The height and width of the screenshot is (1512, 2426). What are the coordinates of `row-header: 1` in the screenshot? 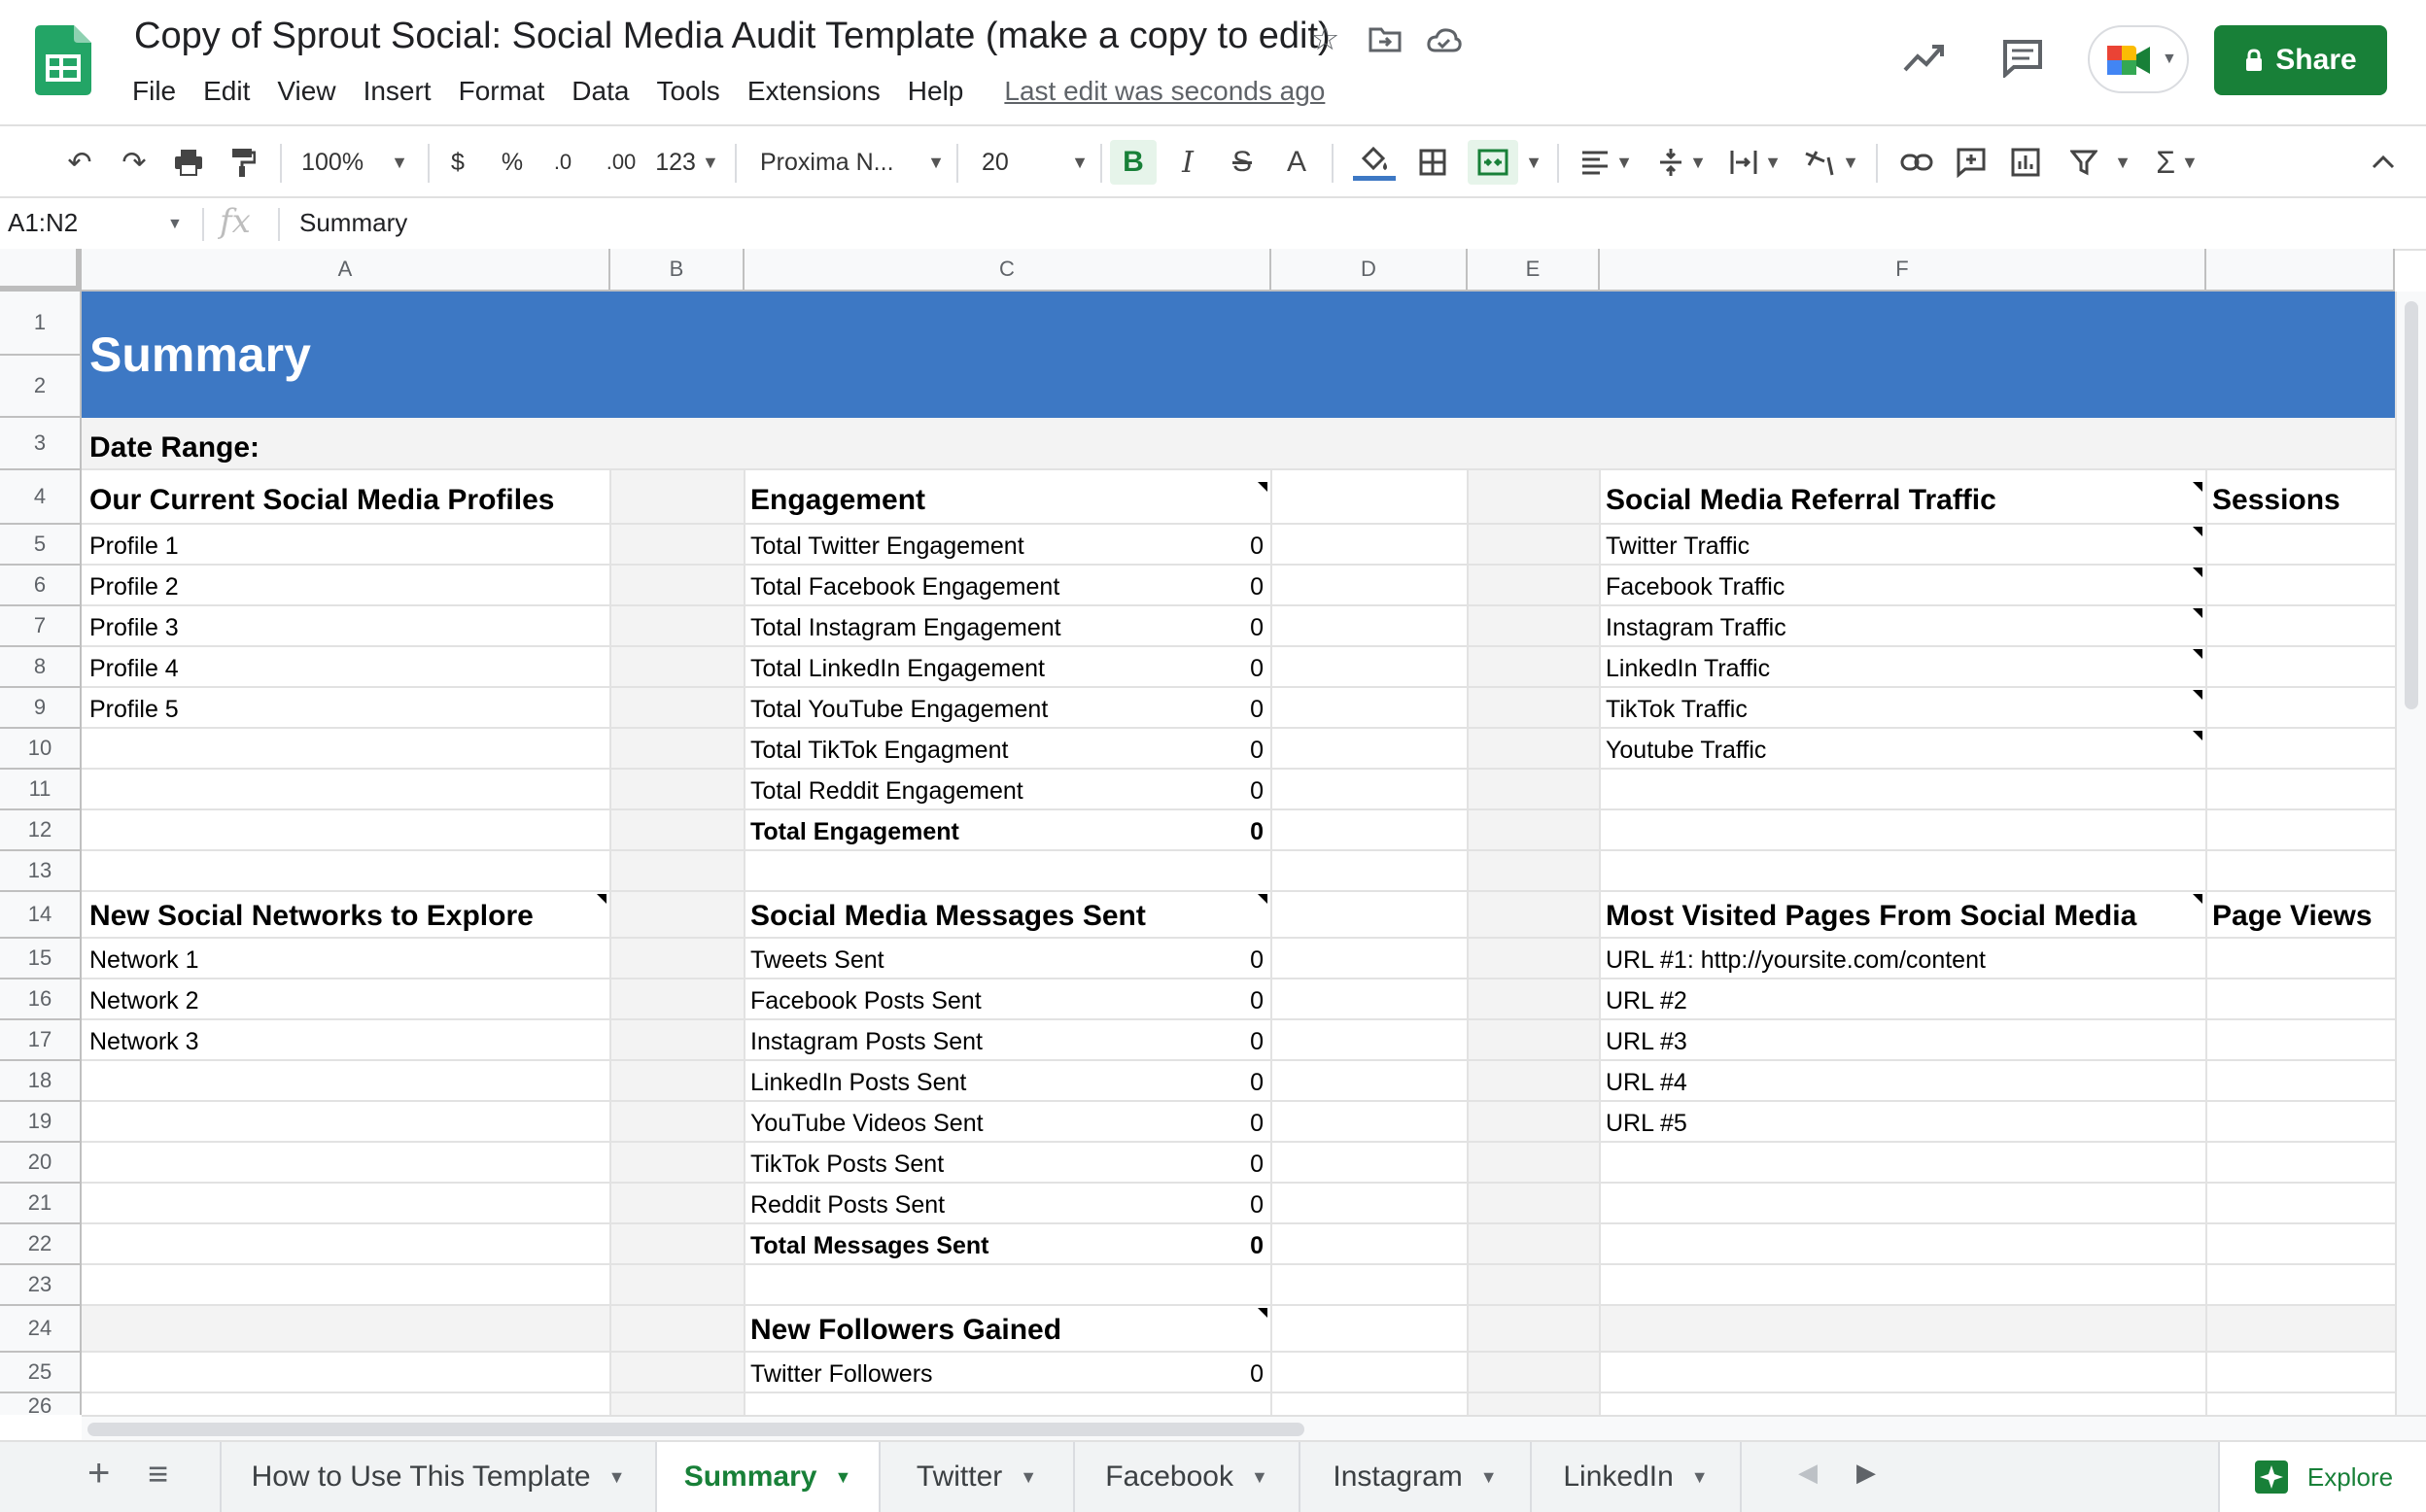 It's located at (41, 324).